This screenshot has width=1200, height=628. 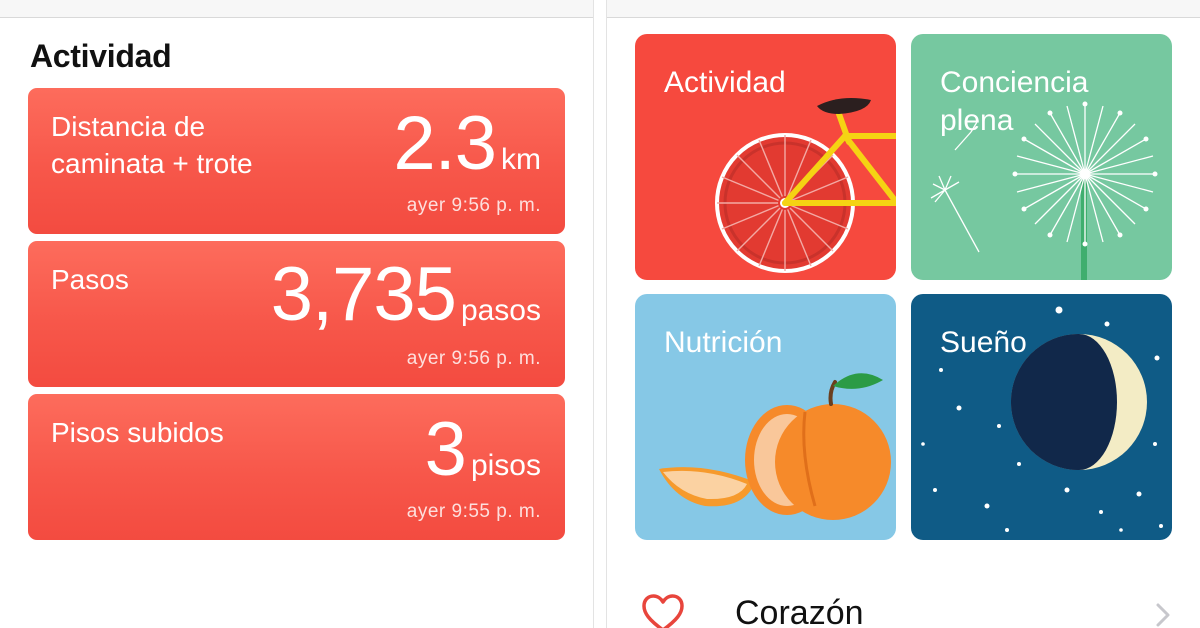 I want to click on metric-unit: pasos, so click(x=500, y=310).